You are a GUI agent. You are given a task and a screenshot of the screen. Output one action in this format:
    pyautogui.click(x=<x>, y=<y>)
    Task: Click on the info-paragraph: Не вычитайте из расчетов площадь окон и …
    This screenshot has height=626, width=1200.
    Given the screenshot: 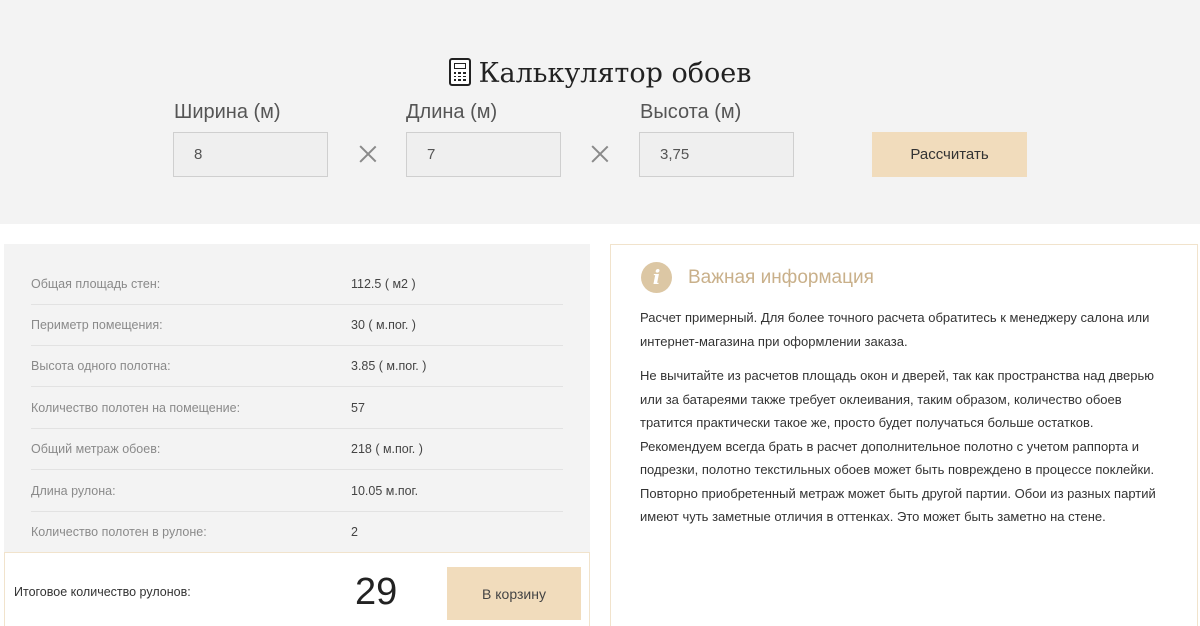 What is the action you would take?
    pyautogui.click(x=898, y=446)
    